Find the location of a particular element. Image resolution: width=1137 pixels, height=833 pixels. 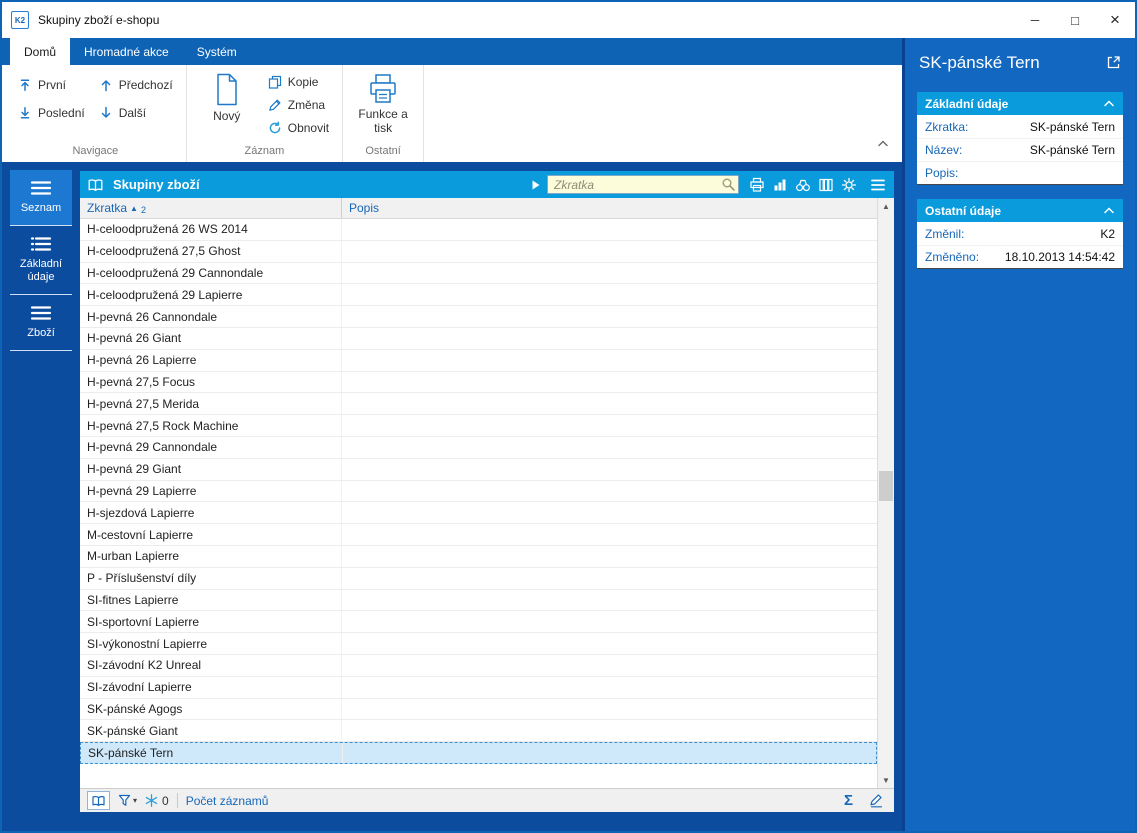

table-row: H-celoodpružená 29 Cannondale is located at coordinates (478, 273).